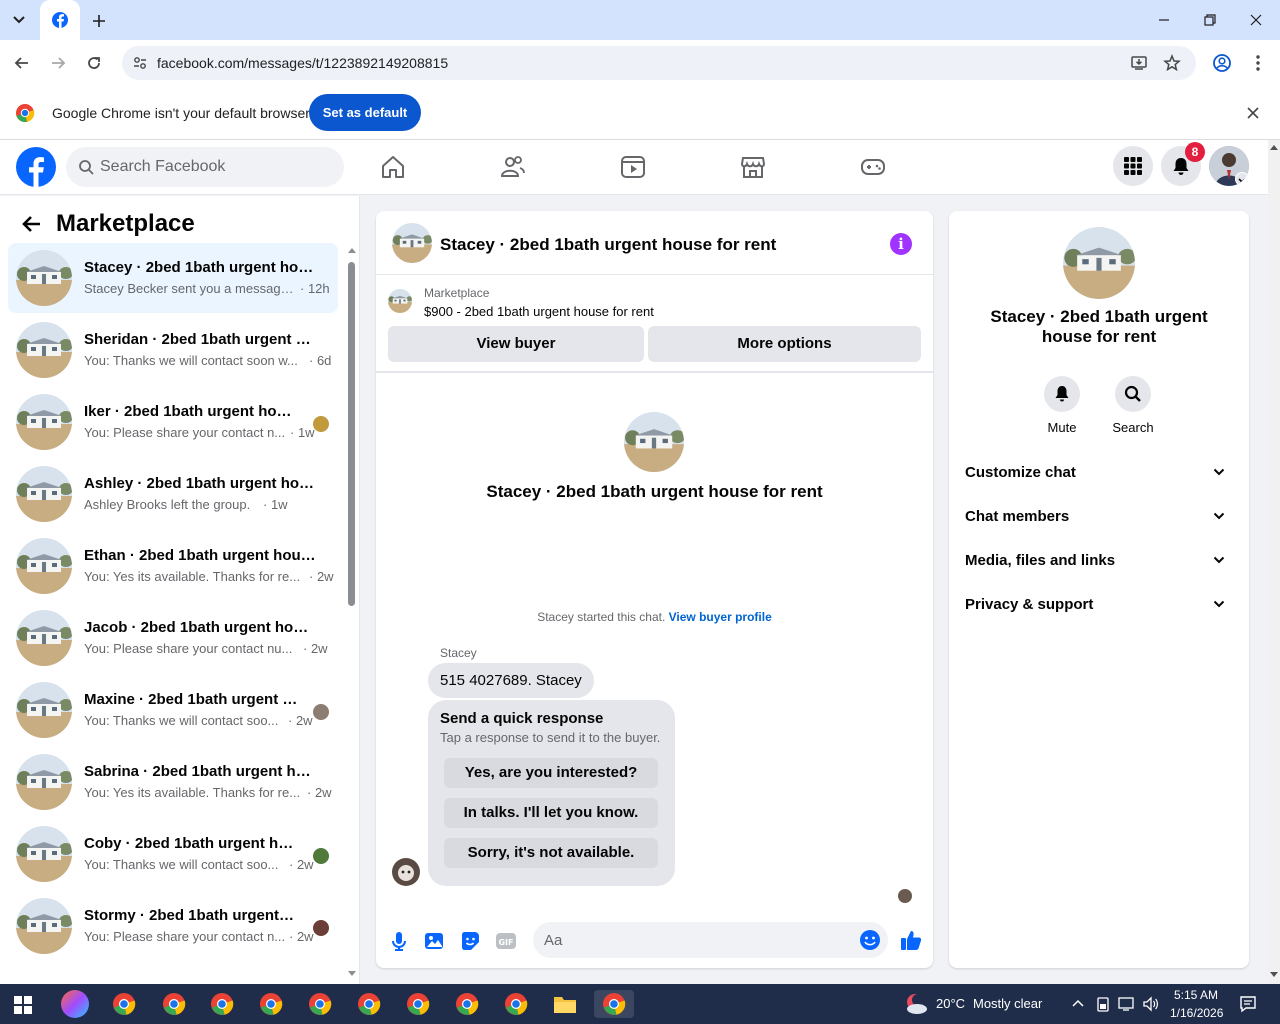  Describe the element at coordinates (140, 63) in the screenshot. I see `site-settings-icon` at that location.